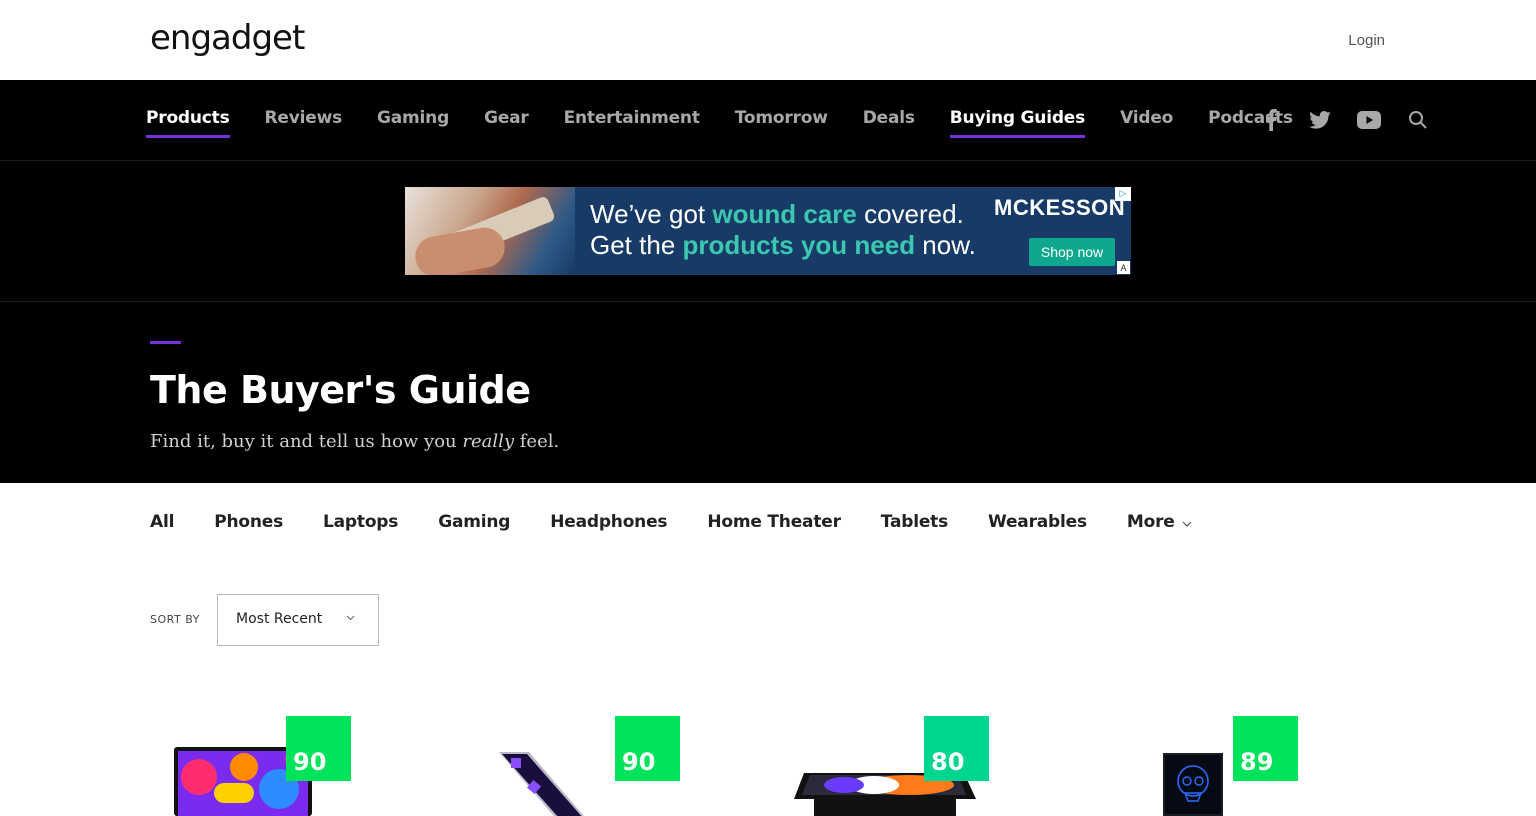  Describe the element at coordinates (1123, 267) in the screenshot. I see `ad-mark-icon: A` at that location.